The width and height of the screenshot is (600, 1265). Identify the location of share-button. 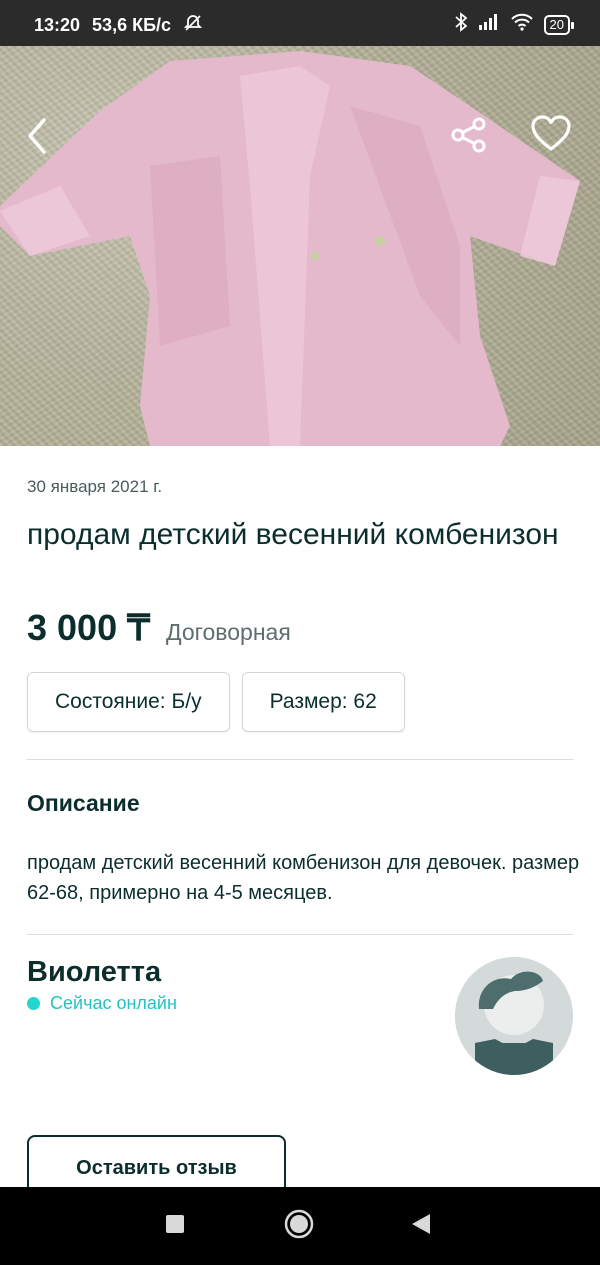
(472, 138).